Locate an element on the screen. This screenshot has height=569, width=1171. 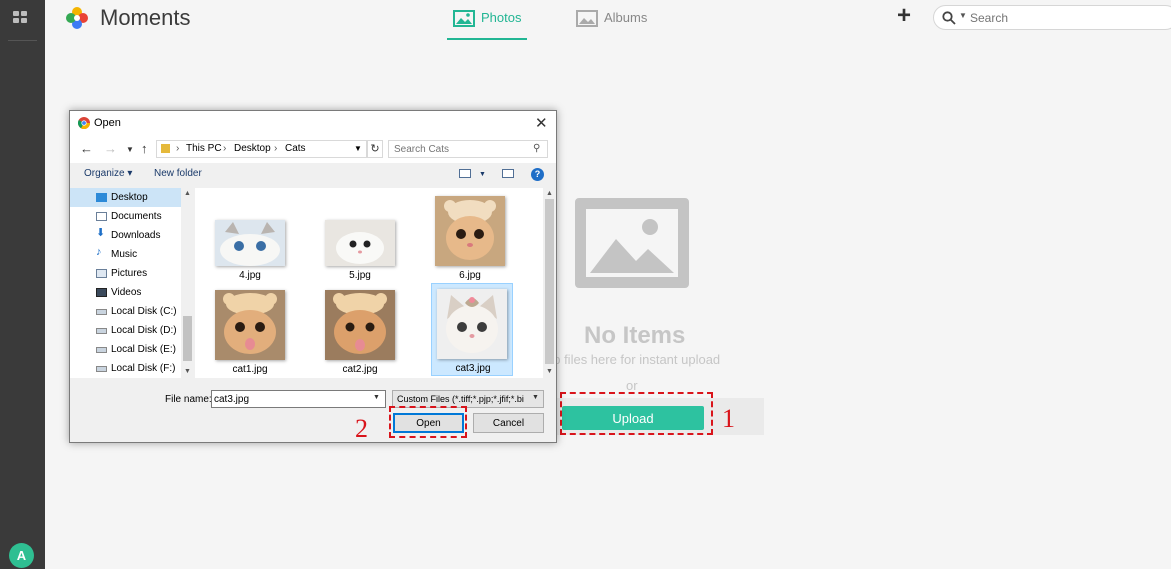
dialog-title: Open is located at coordinates (107, 123).